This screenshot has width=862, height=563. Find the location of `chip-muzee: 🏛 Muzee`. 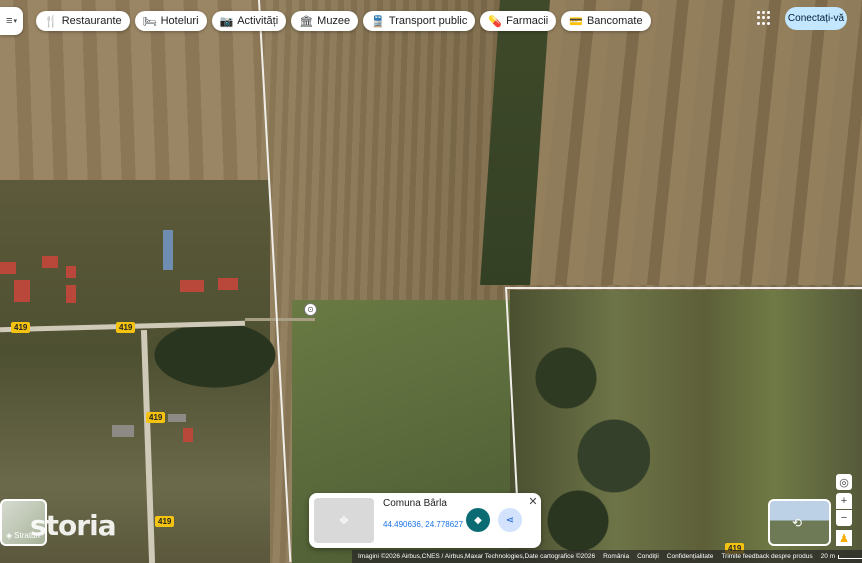

chip-muzee: 🏛 Muzee is located at coordinates (325, 21).